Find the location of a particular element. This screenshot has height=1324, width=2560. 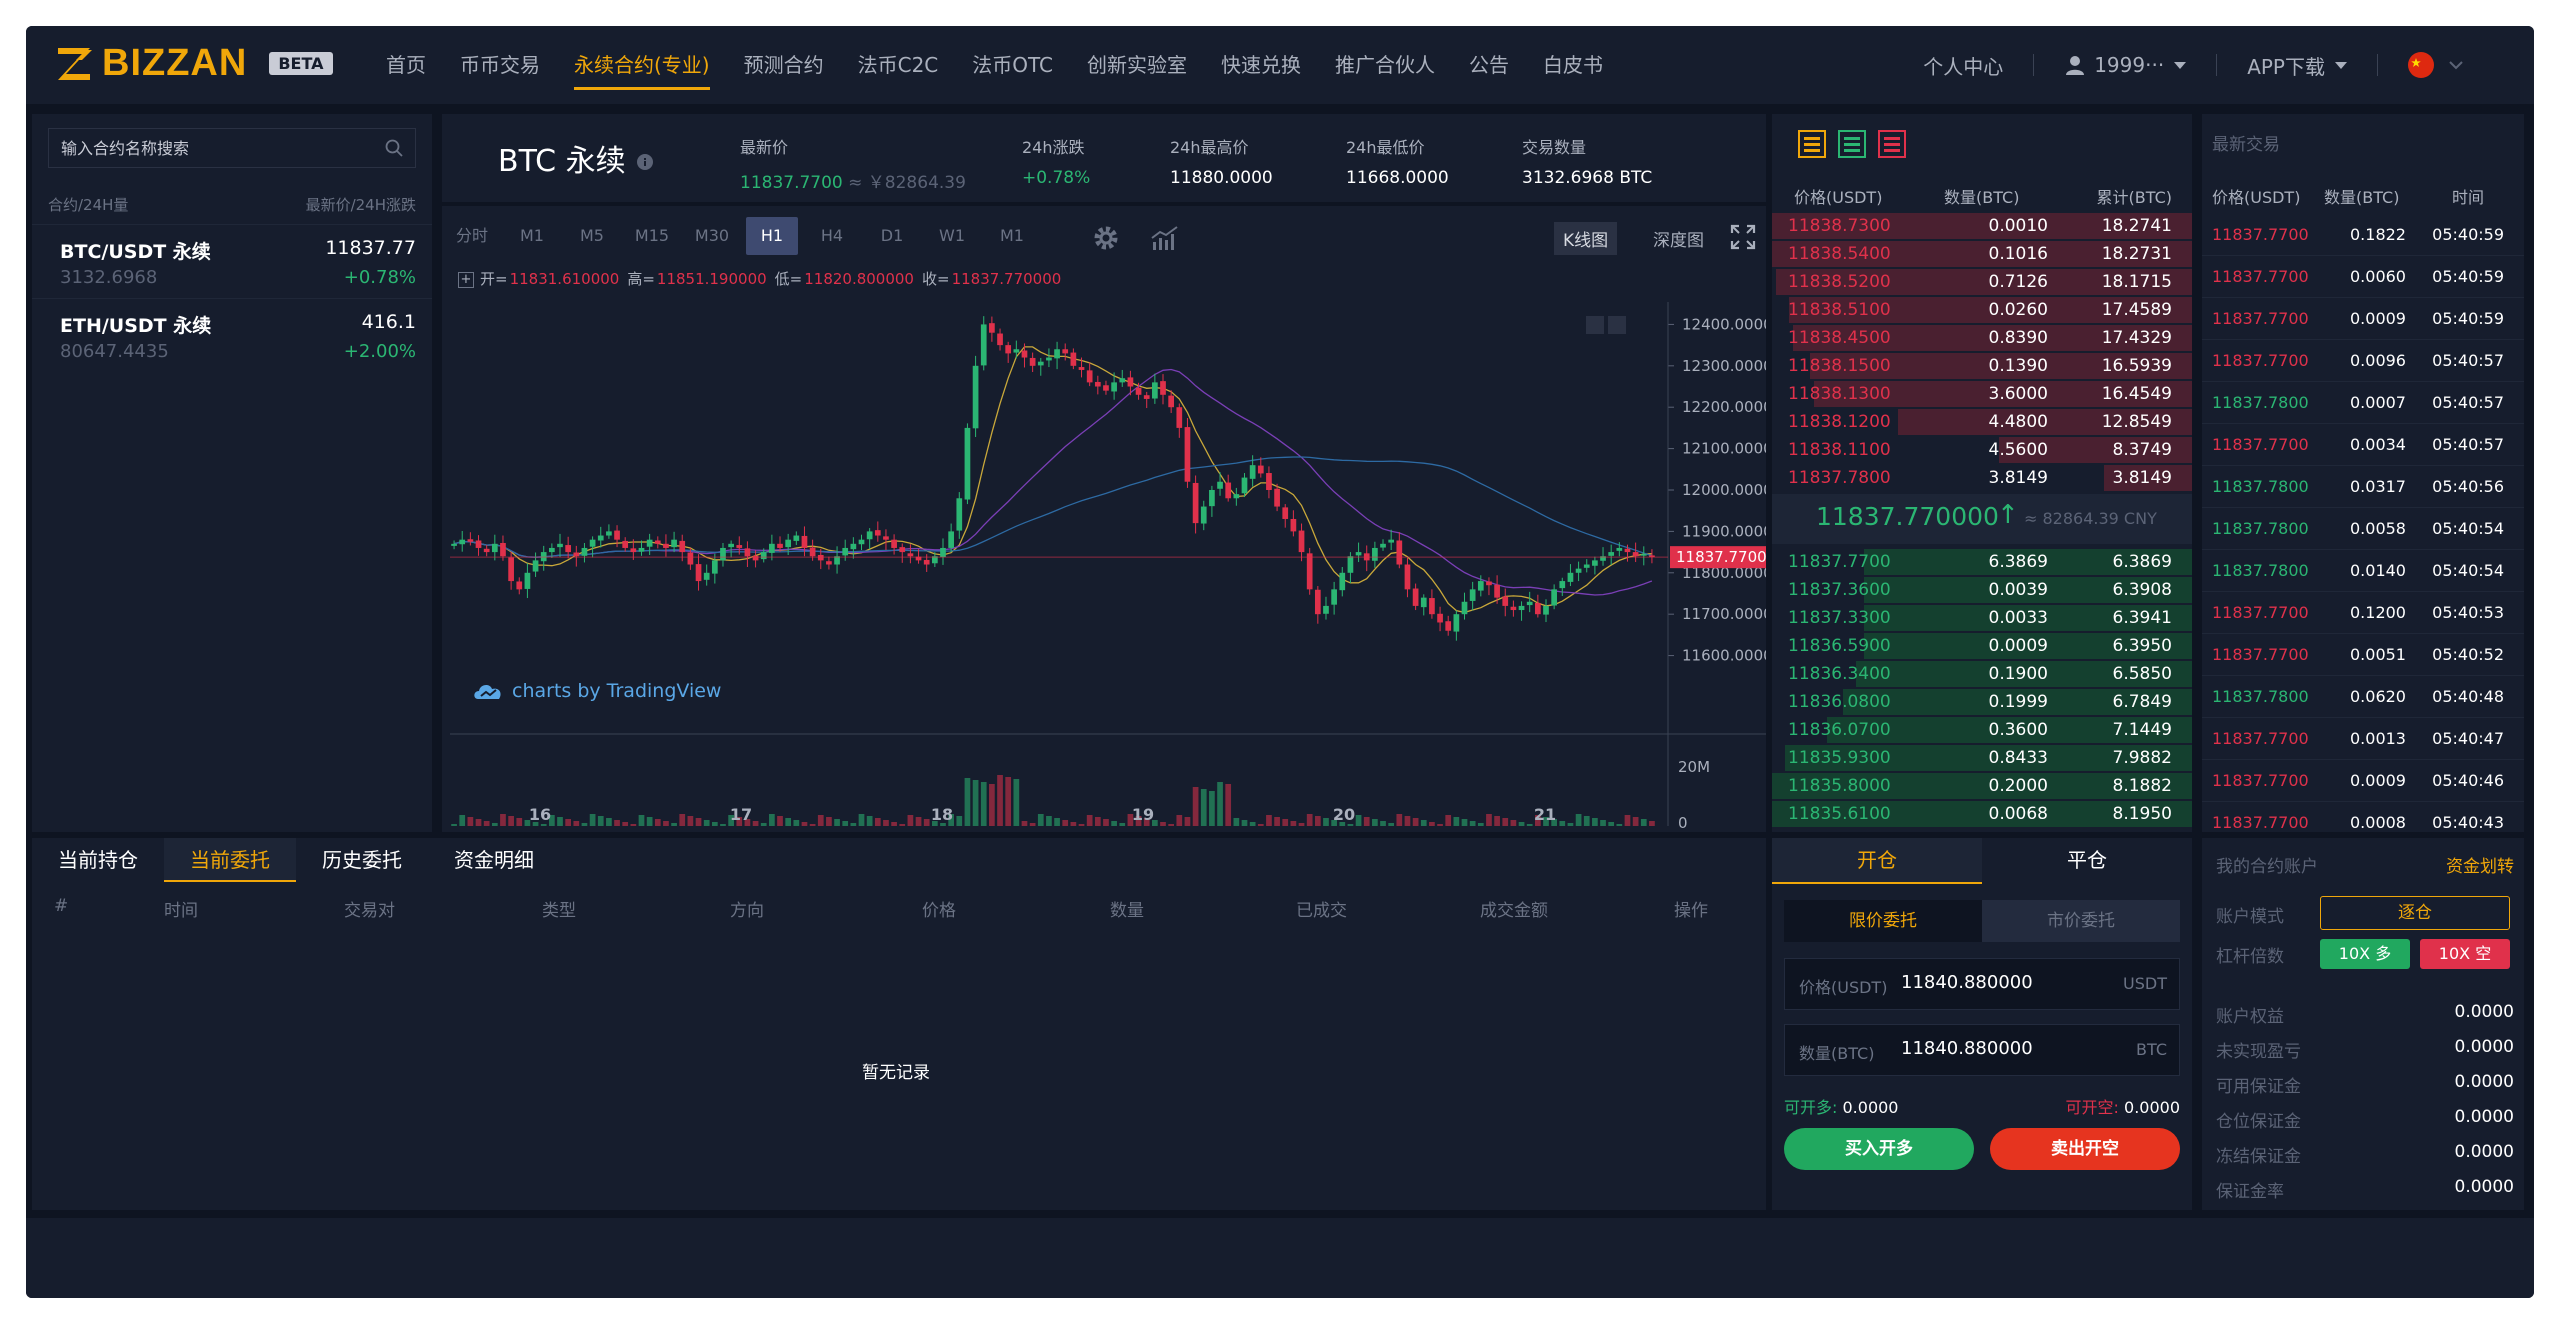

price-field: 价格(USDT) 11840.880000 USDT is located at coordinates (1982, 984).